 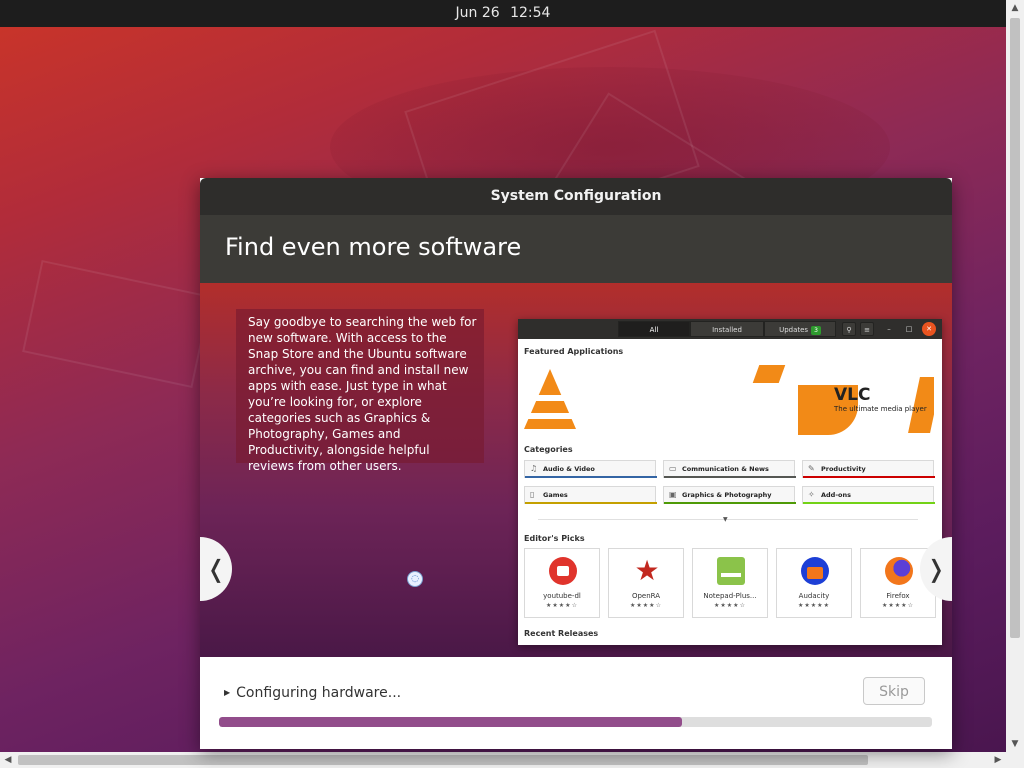 I want to click on previous-slide-button: ❬, so click(x=216, y=569).